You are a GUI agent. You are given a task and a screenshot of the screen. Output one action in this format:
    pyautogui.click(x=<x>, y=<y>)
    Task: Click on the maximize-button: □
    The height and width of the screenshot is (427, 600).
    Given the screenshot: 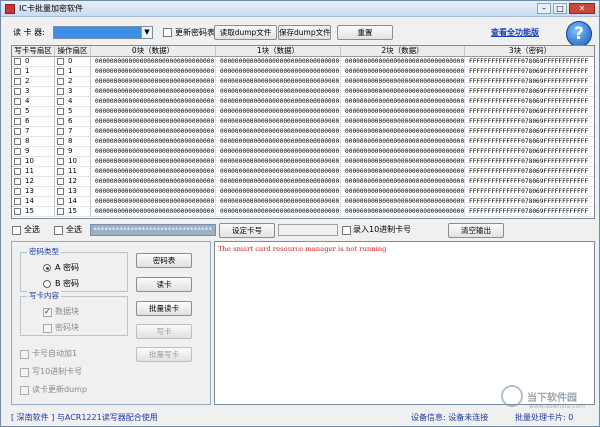 What is the action you would take?
    pyautogui.click(x=560, y=8)
    